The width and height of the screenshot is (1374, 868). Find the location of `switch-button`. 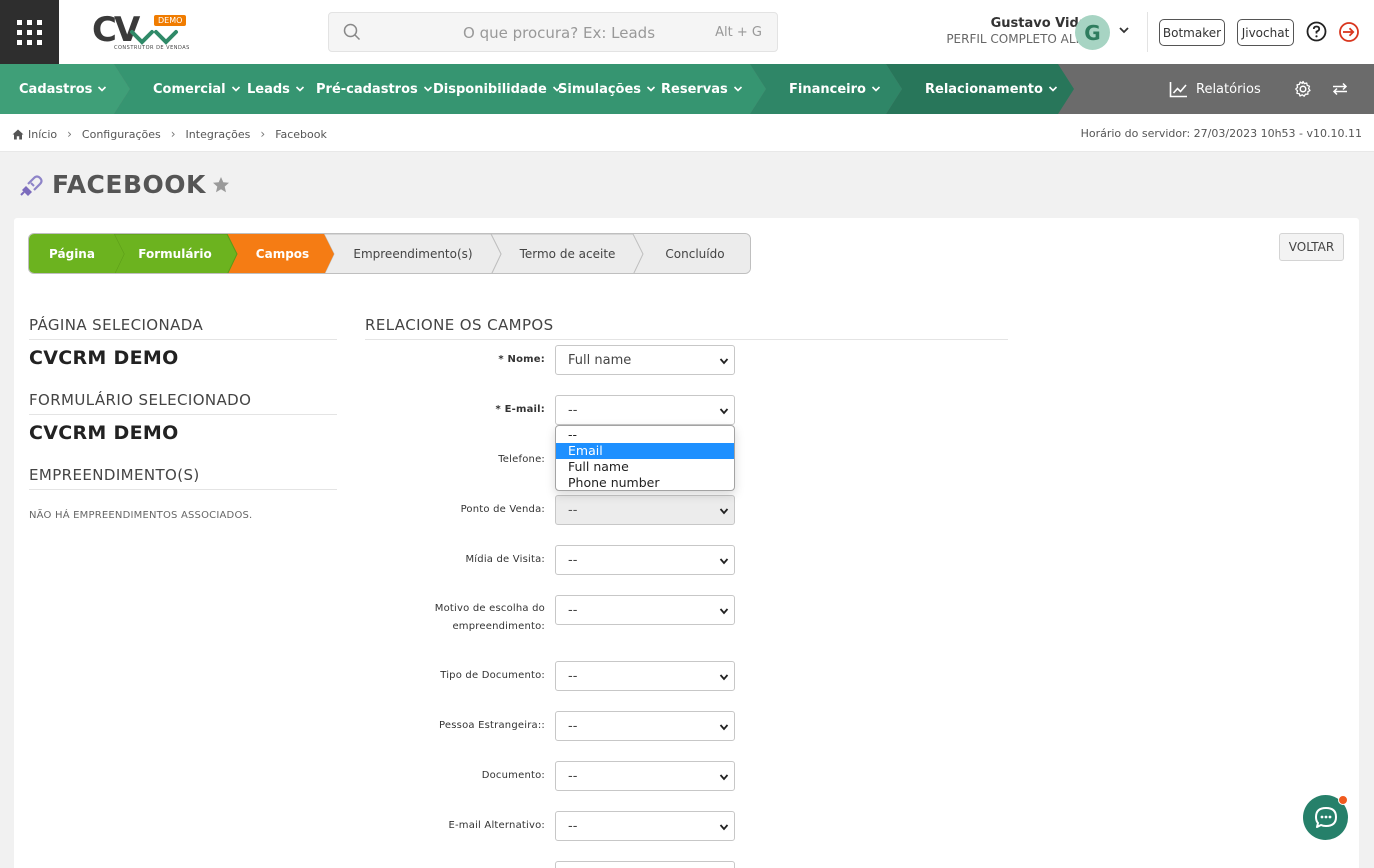

switch-button is located at coordinates (1340, 89).